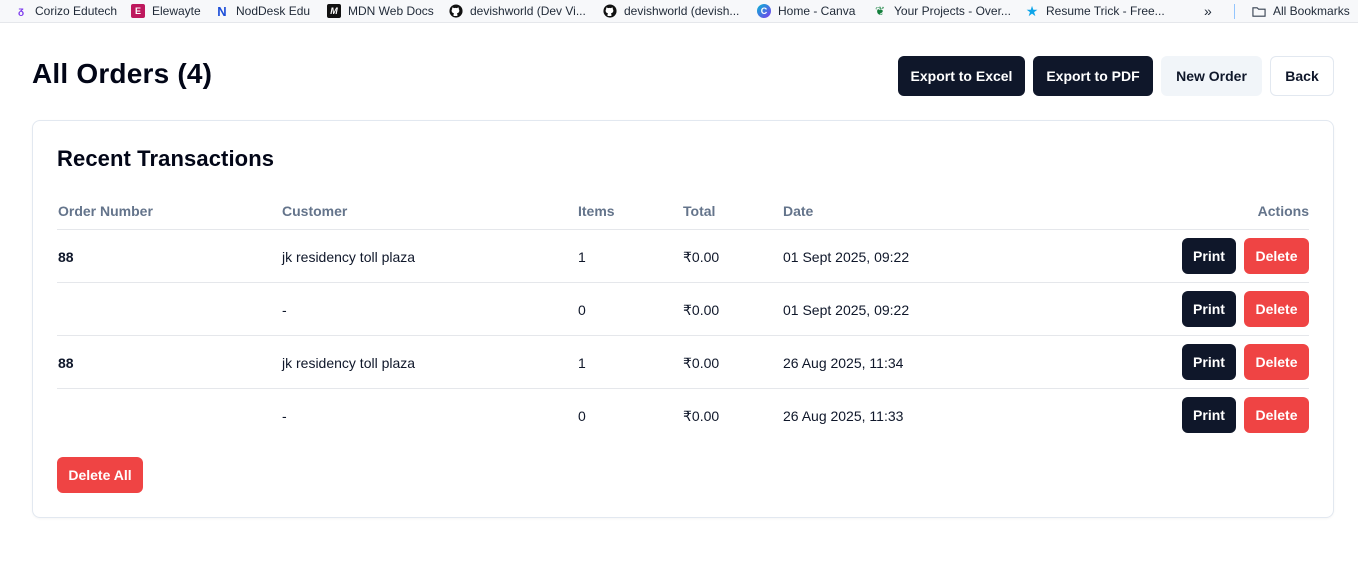 The height and width of the screenshot is (570, 1358). I want to click on column-header-date: Date, so click(798, 211).